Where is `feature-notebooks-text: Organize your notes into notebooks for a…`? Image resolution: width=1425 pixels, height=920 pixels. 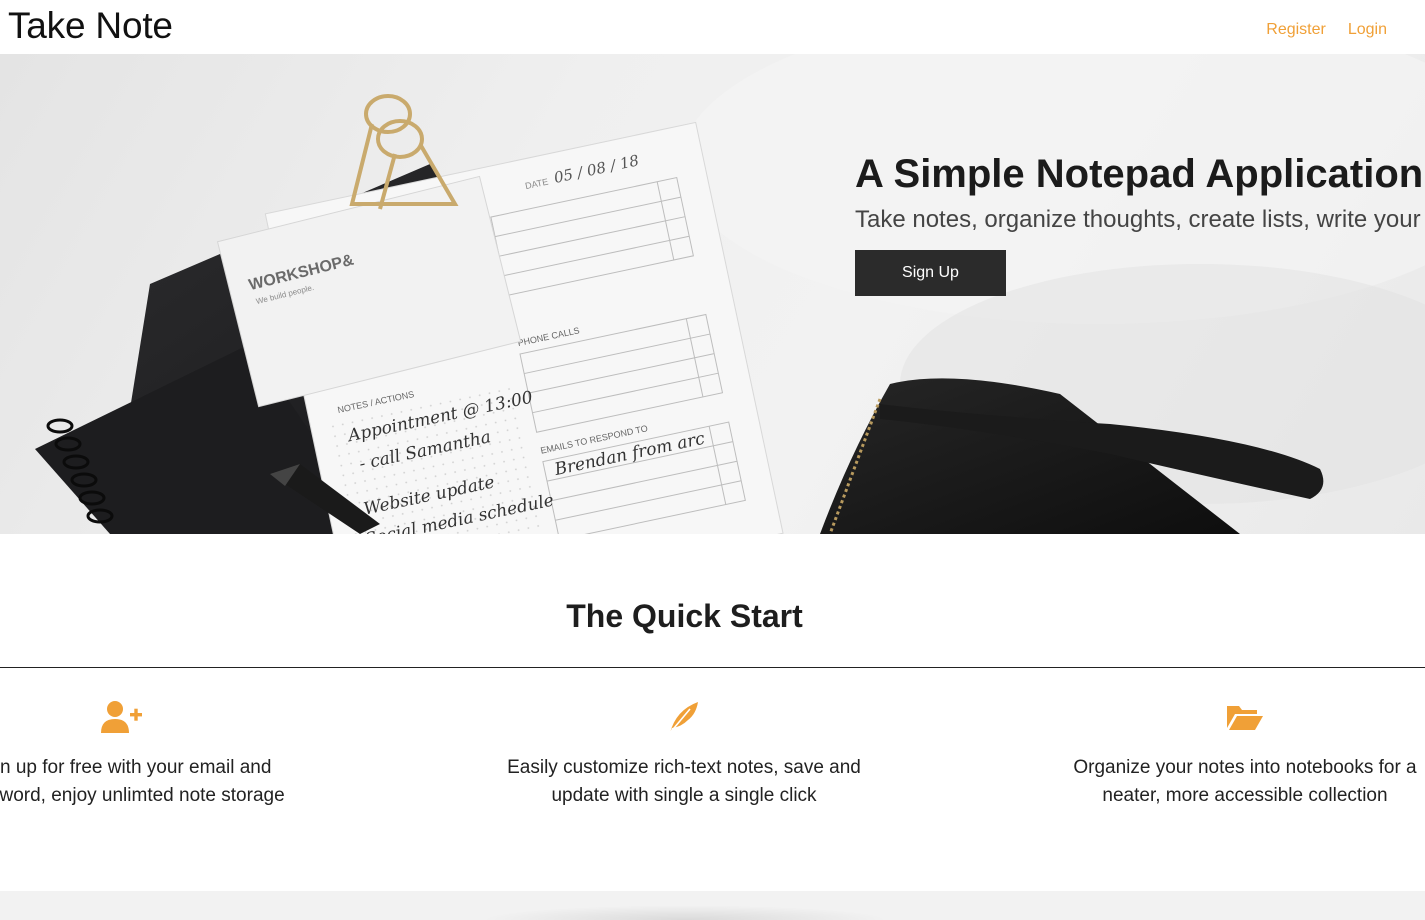 feature-notebooks-text: Organize your notes into notebooks for a… is located at coordinates (1245, 781).